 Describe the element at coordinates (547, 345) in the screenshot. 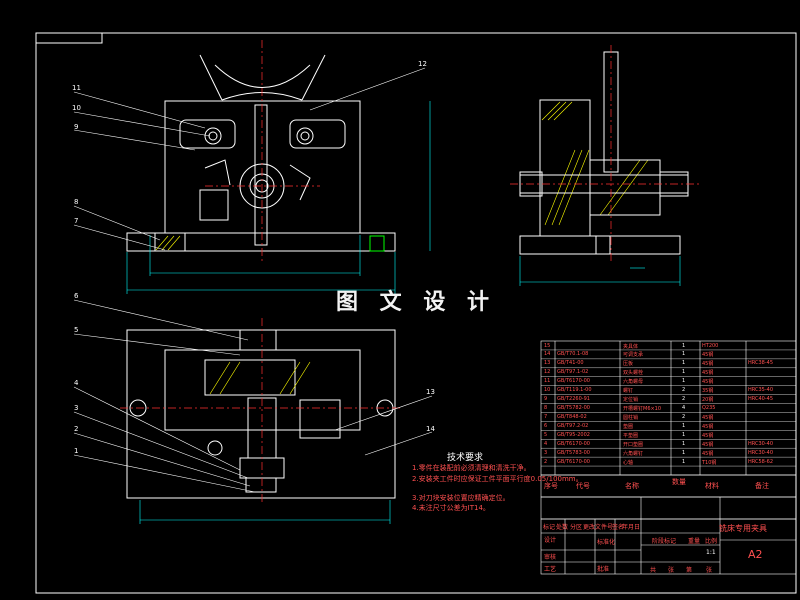

I see `bom-cell-no: 15` at that location.